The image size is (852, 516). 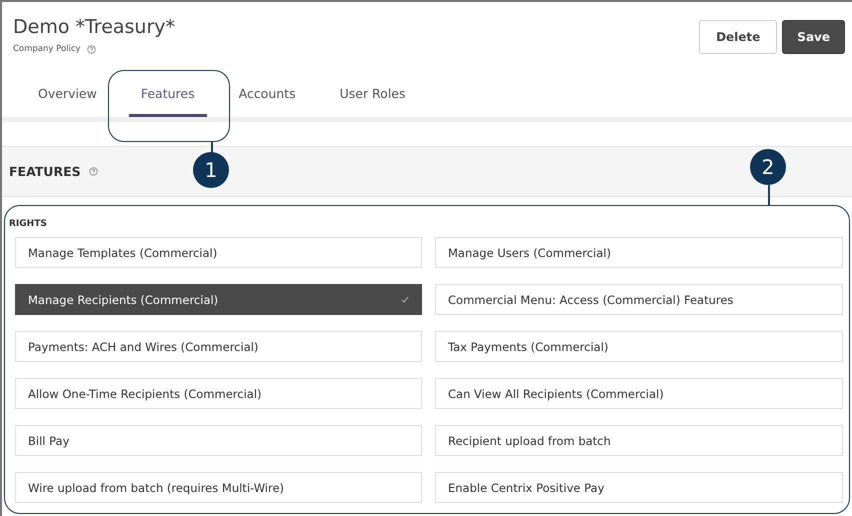 What do you see at coordinates (218, 487) in the screenshot?
I see `right-option: Wire upload from batch (requires Multi-Wire)` at bounding box center [218, 487].